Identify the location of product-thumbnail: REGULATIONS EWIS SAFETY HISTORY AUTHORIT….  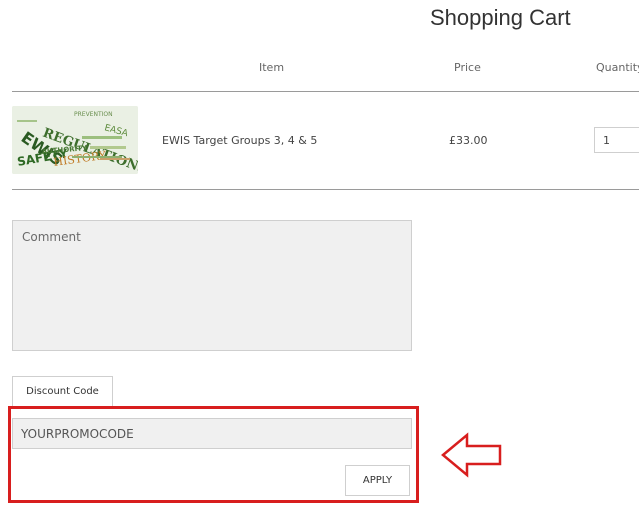
(75, 140).